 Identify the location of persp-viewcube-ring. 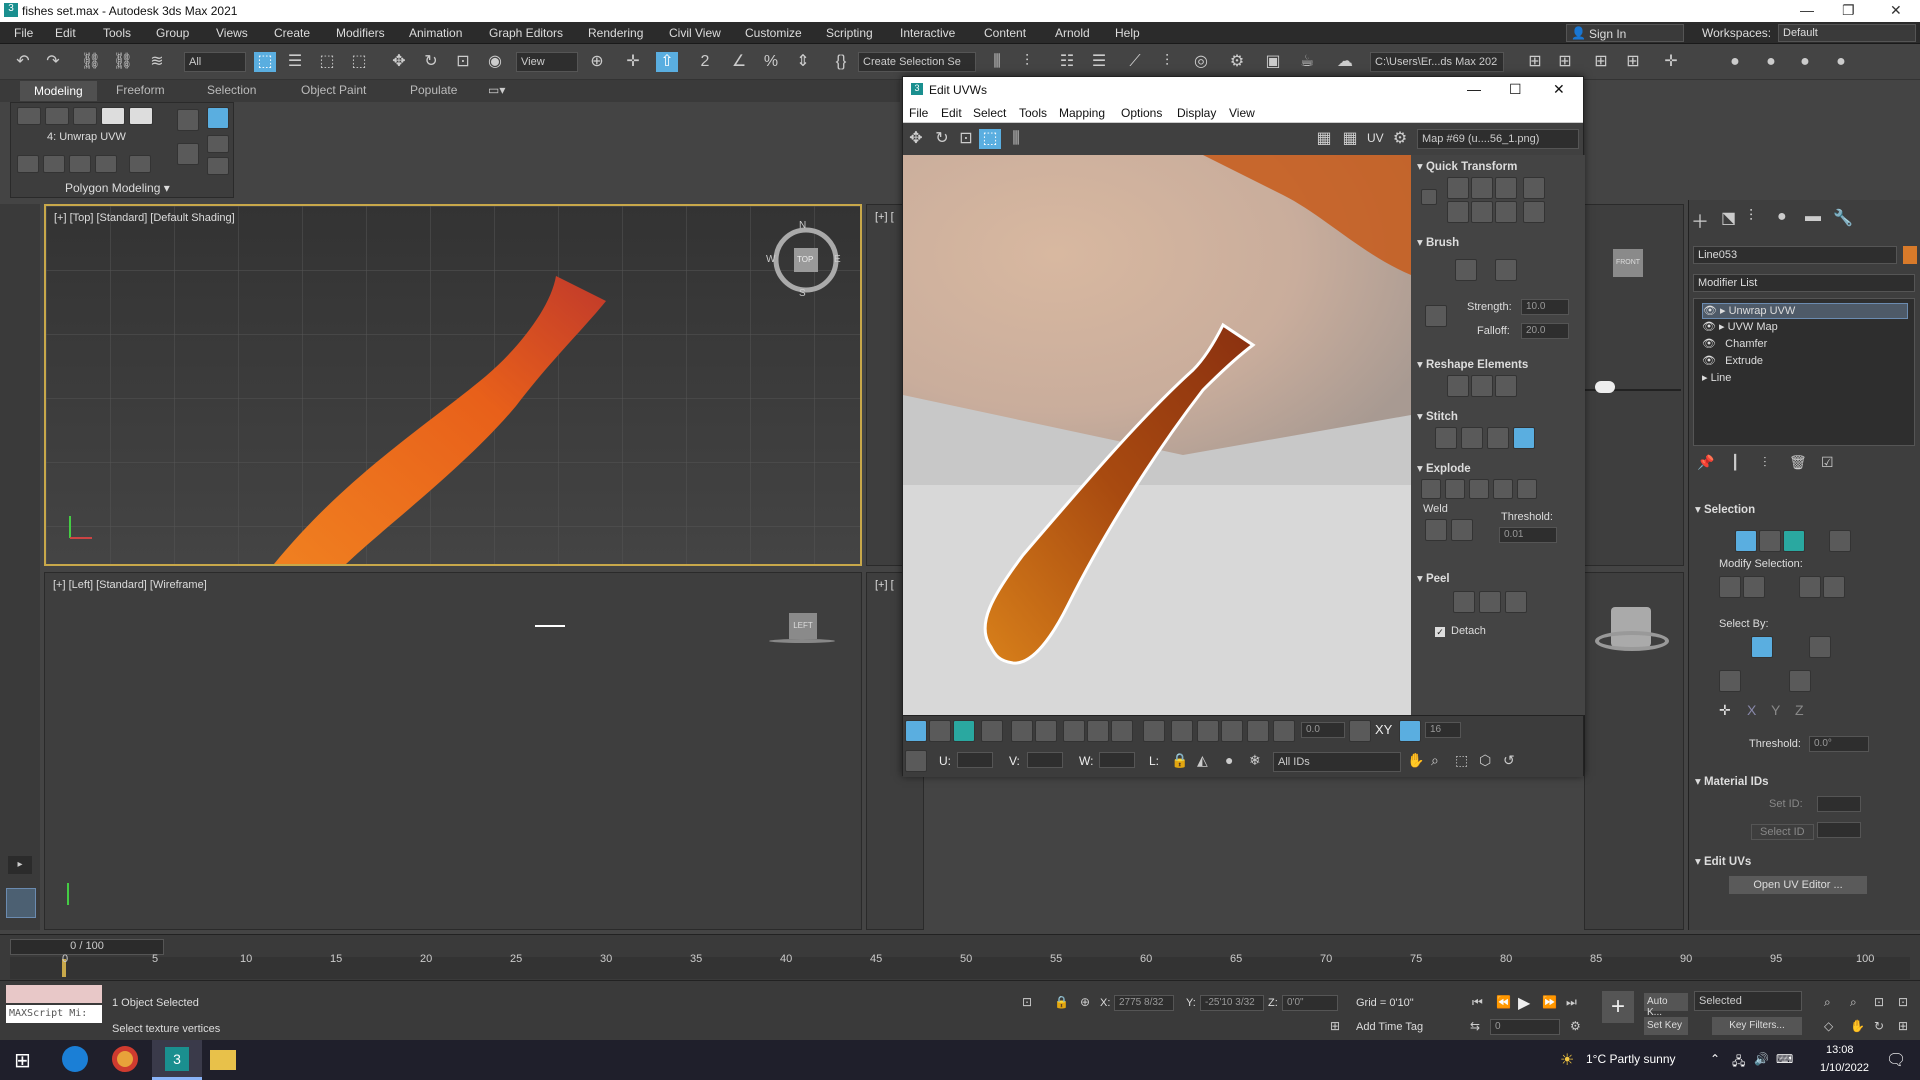
(1632, 641).